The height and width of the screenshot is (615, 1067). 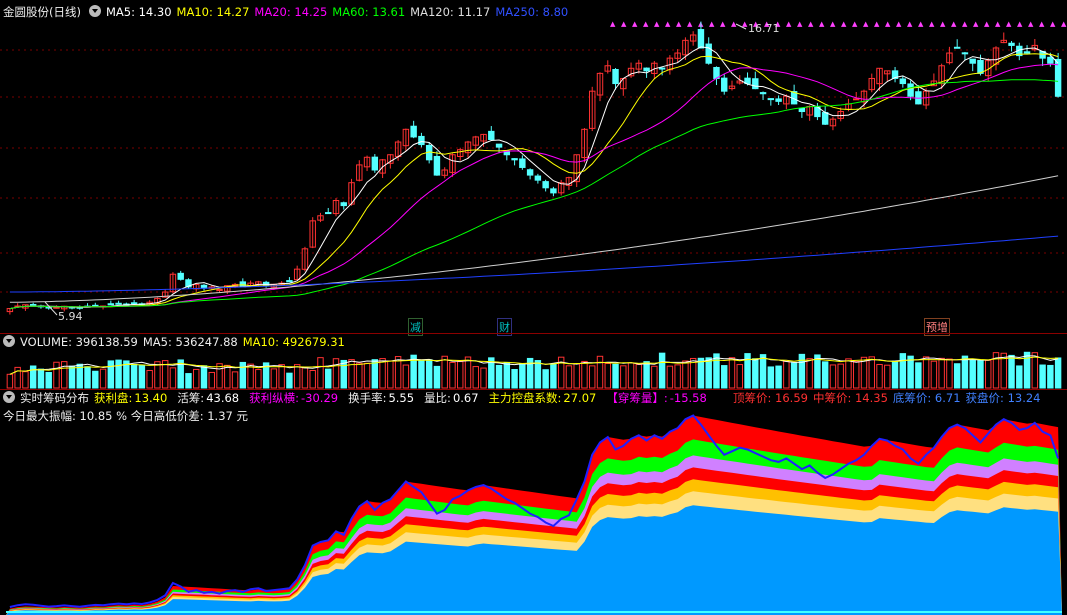 What do you see at coordinates (9, 397) in the screenshot?
I see `chip-menu-icon` at bounding box center [9, 397].